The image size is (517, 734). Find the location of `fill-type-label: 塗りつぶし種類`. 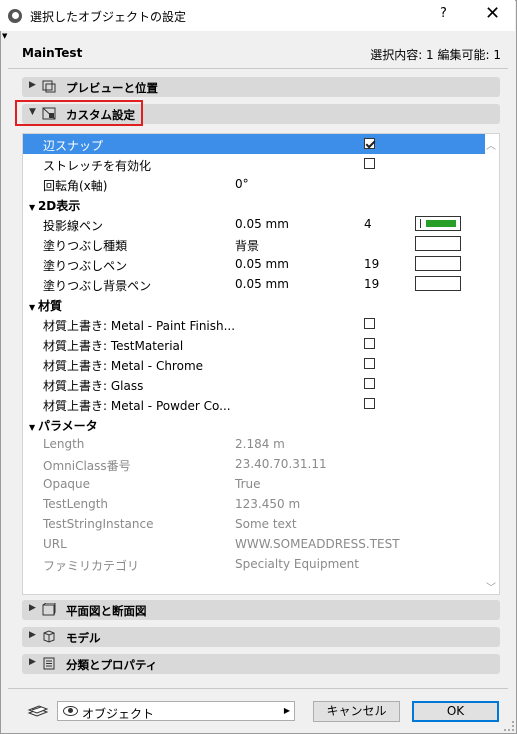

fill-type-label: 塗りつぶし種類 is located at coordinates (85, 246).